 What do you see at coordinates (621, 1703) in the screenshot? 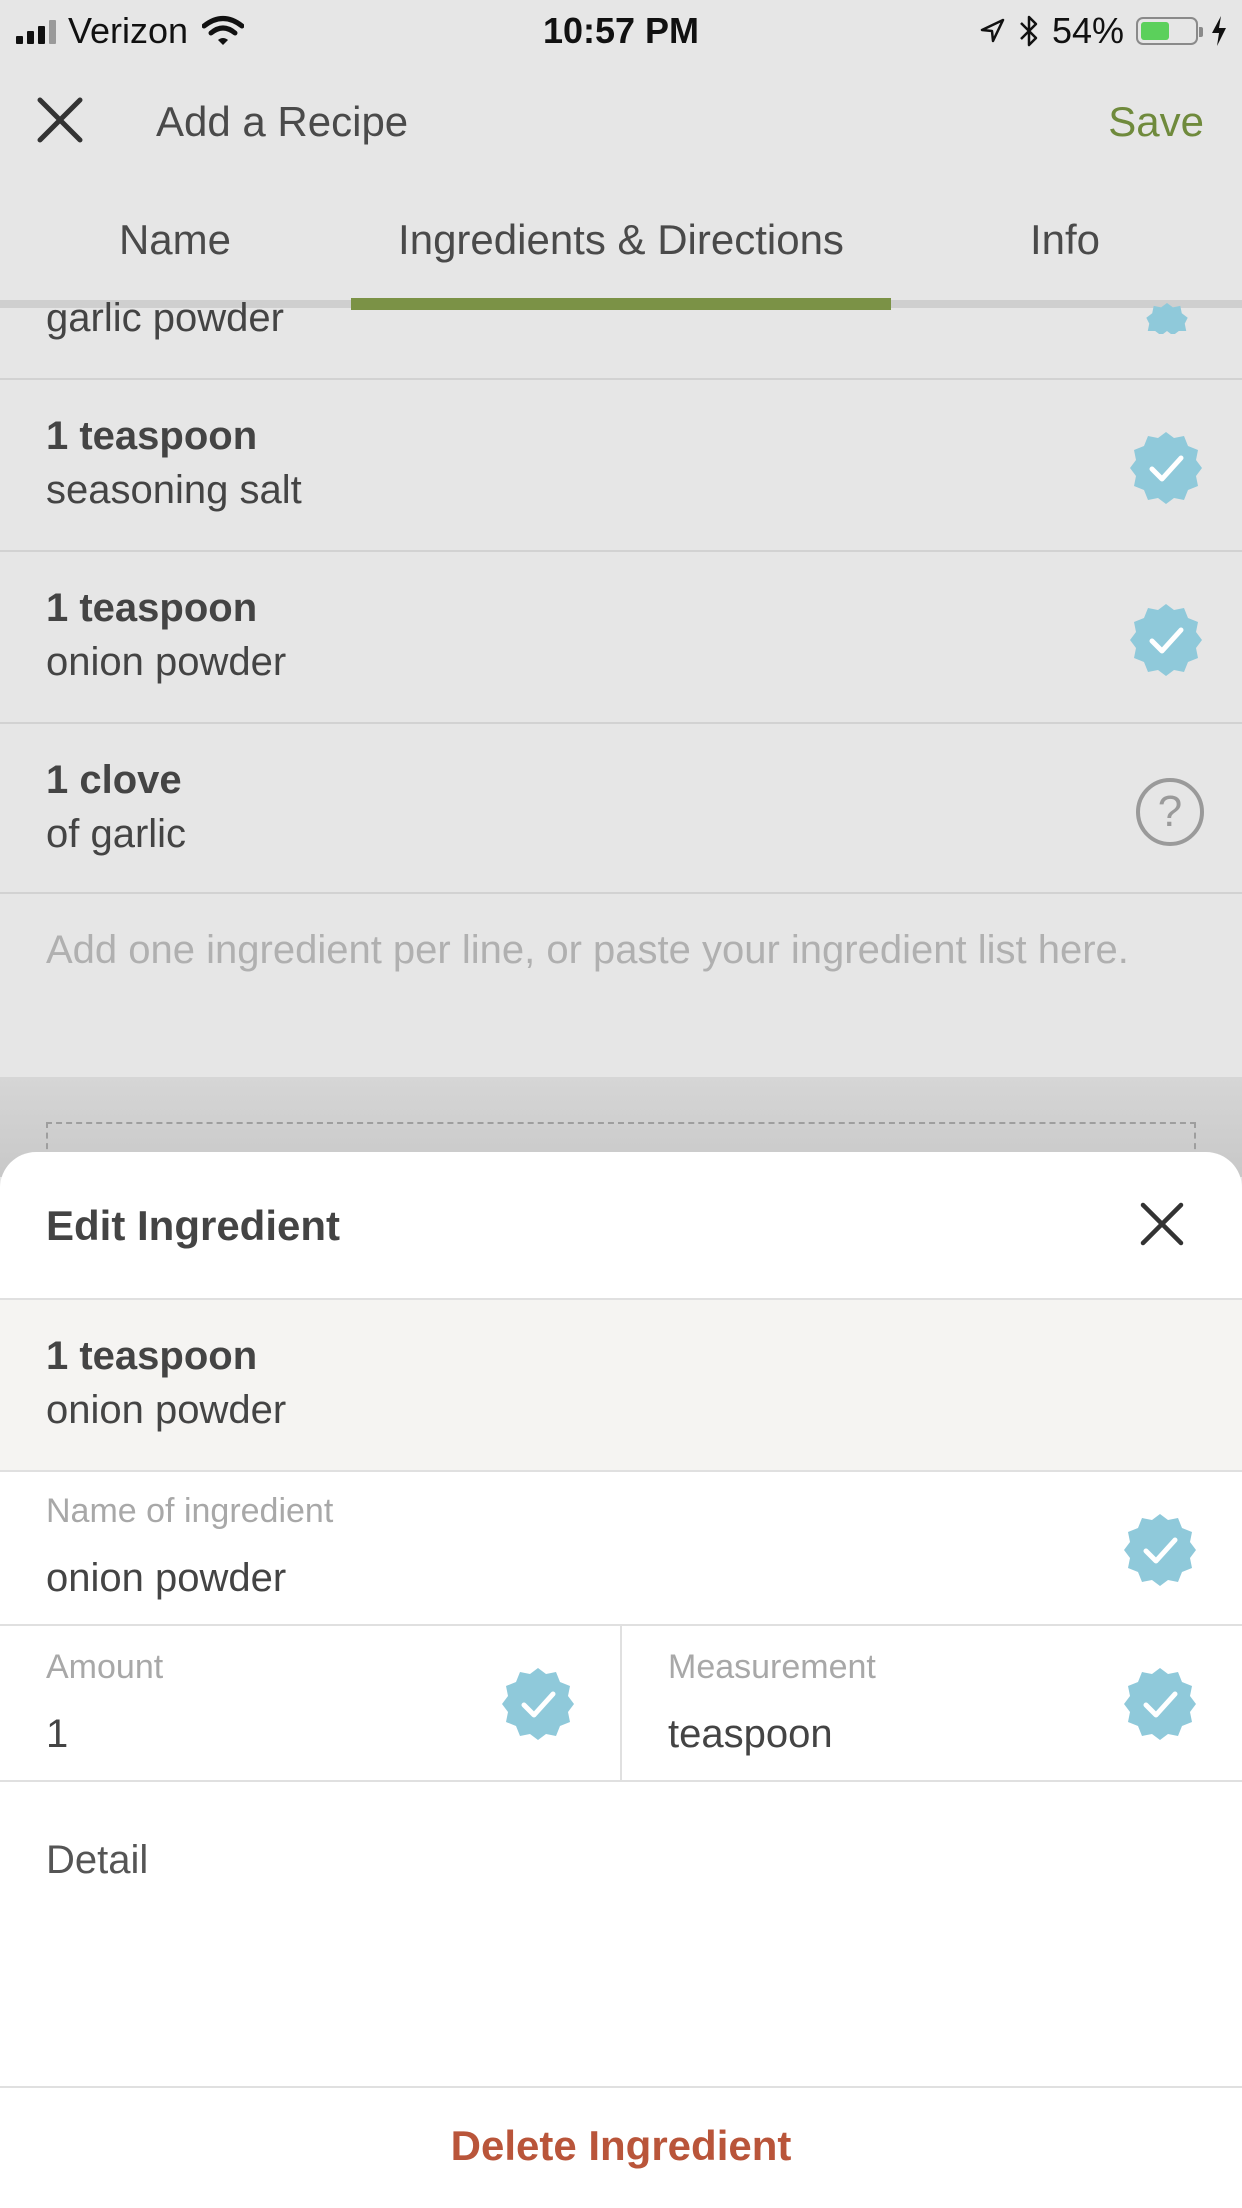
I see `field-divider` at bounding box center [621, 1703].